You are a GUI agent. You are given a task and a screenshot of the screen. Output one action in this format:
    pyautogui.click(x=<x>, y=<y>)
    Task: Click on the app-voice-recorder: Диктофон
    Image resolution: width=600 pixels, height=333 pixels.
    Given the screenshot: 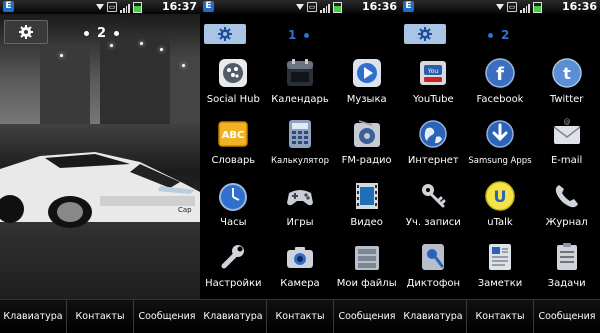 What is the action you would take?
    pyautogui.click(x=433, y=266)
    